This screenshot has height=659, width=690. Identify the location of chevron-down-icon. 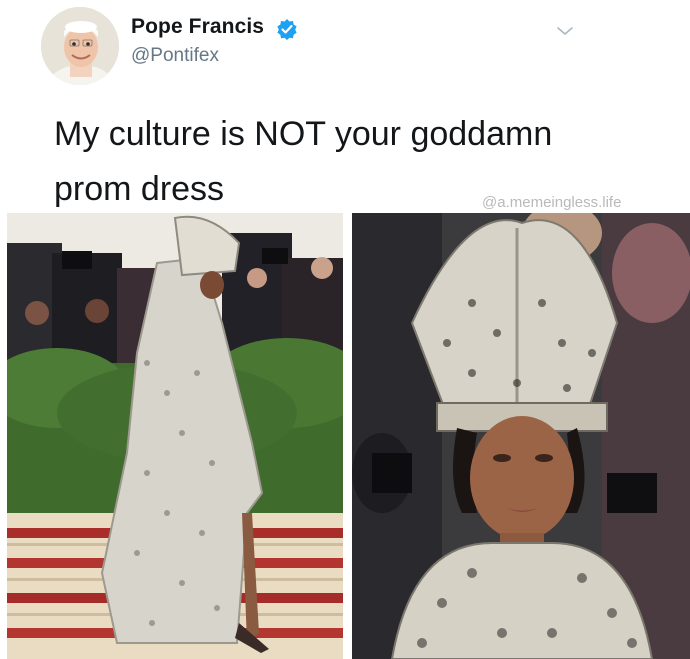
(565, 31).